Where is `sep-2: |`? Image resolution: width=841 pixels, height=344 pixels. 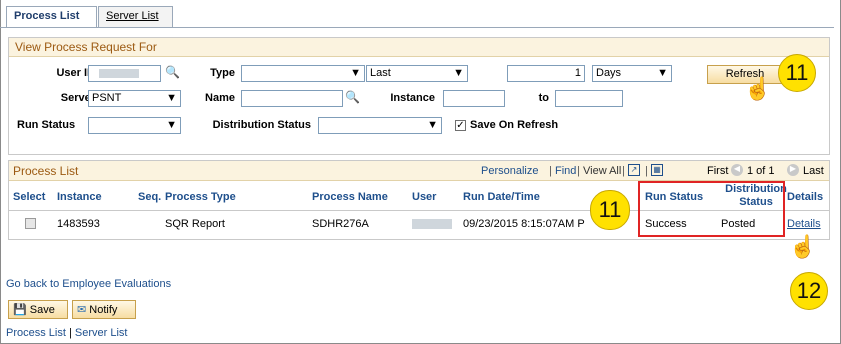
sep-2: | is located at coordinates (578, 171).